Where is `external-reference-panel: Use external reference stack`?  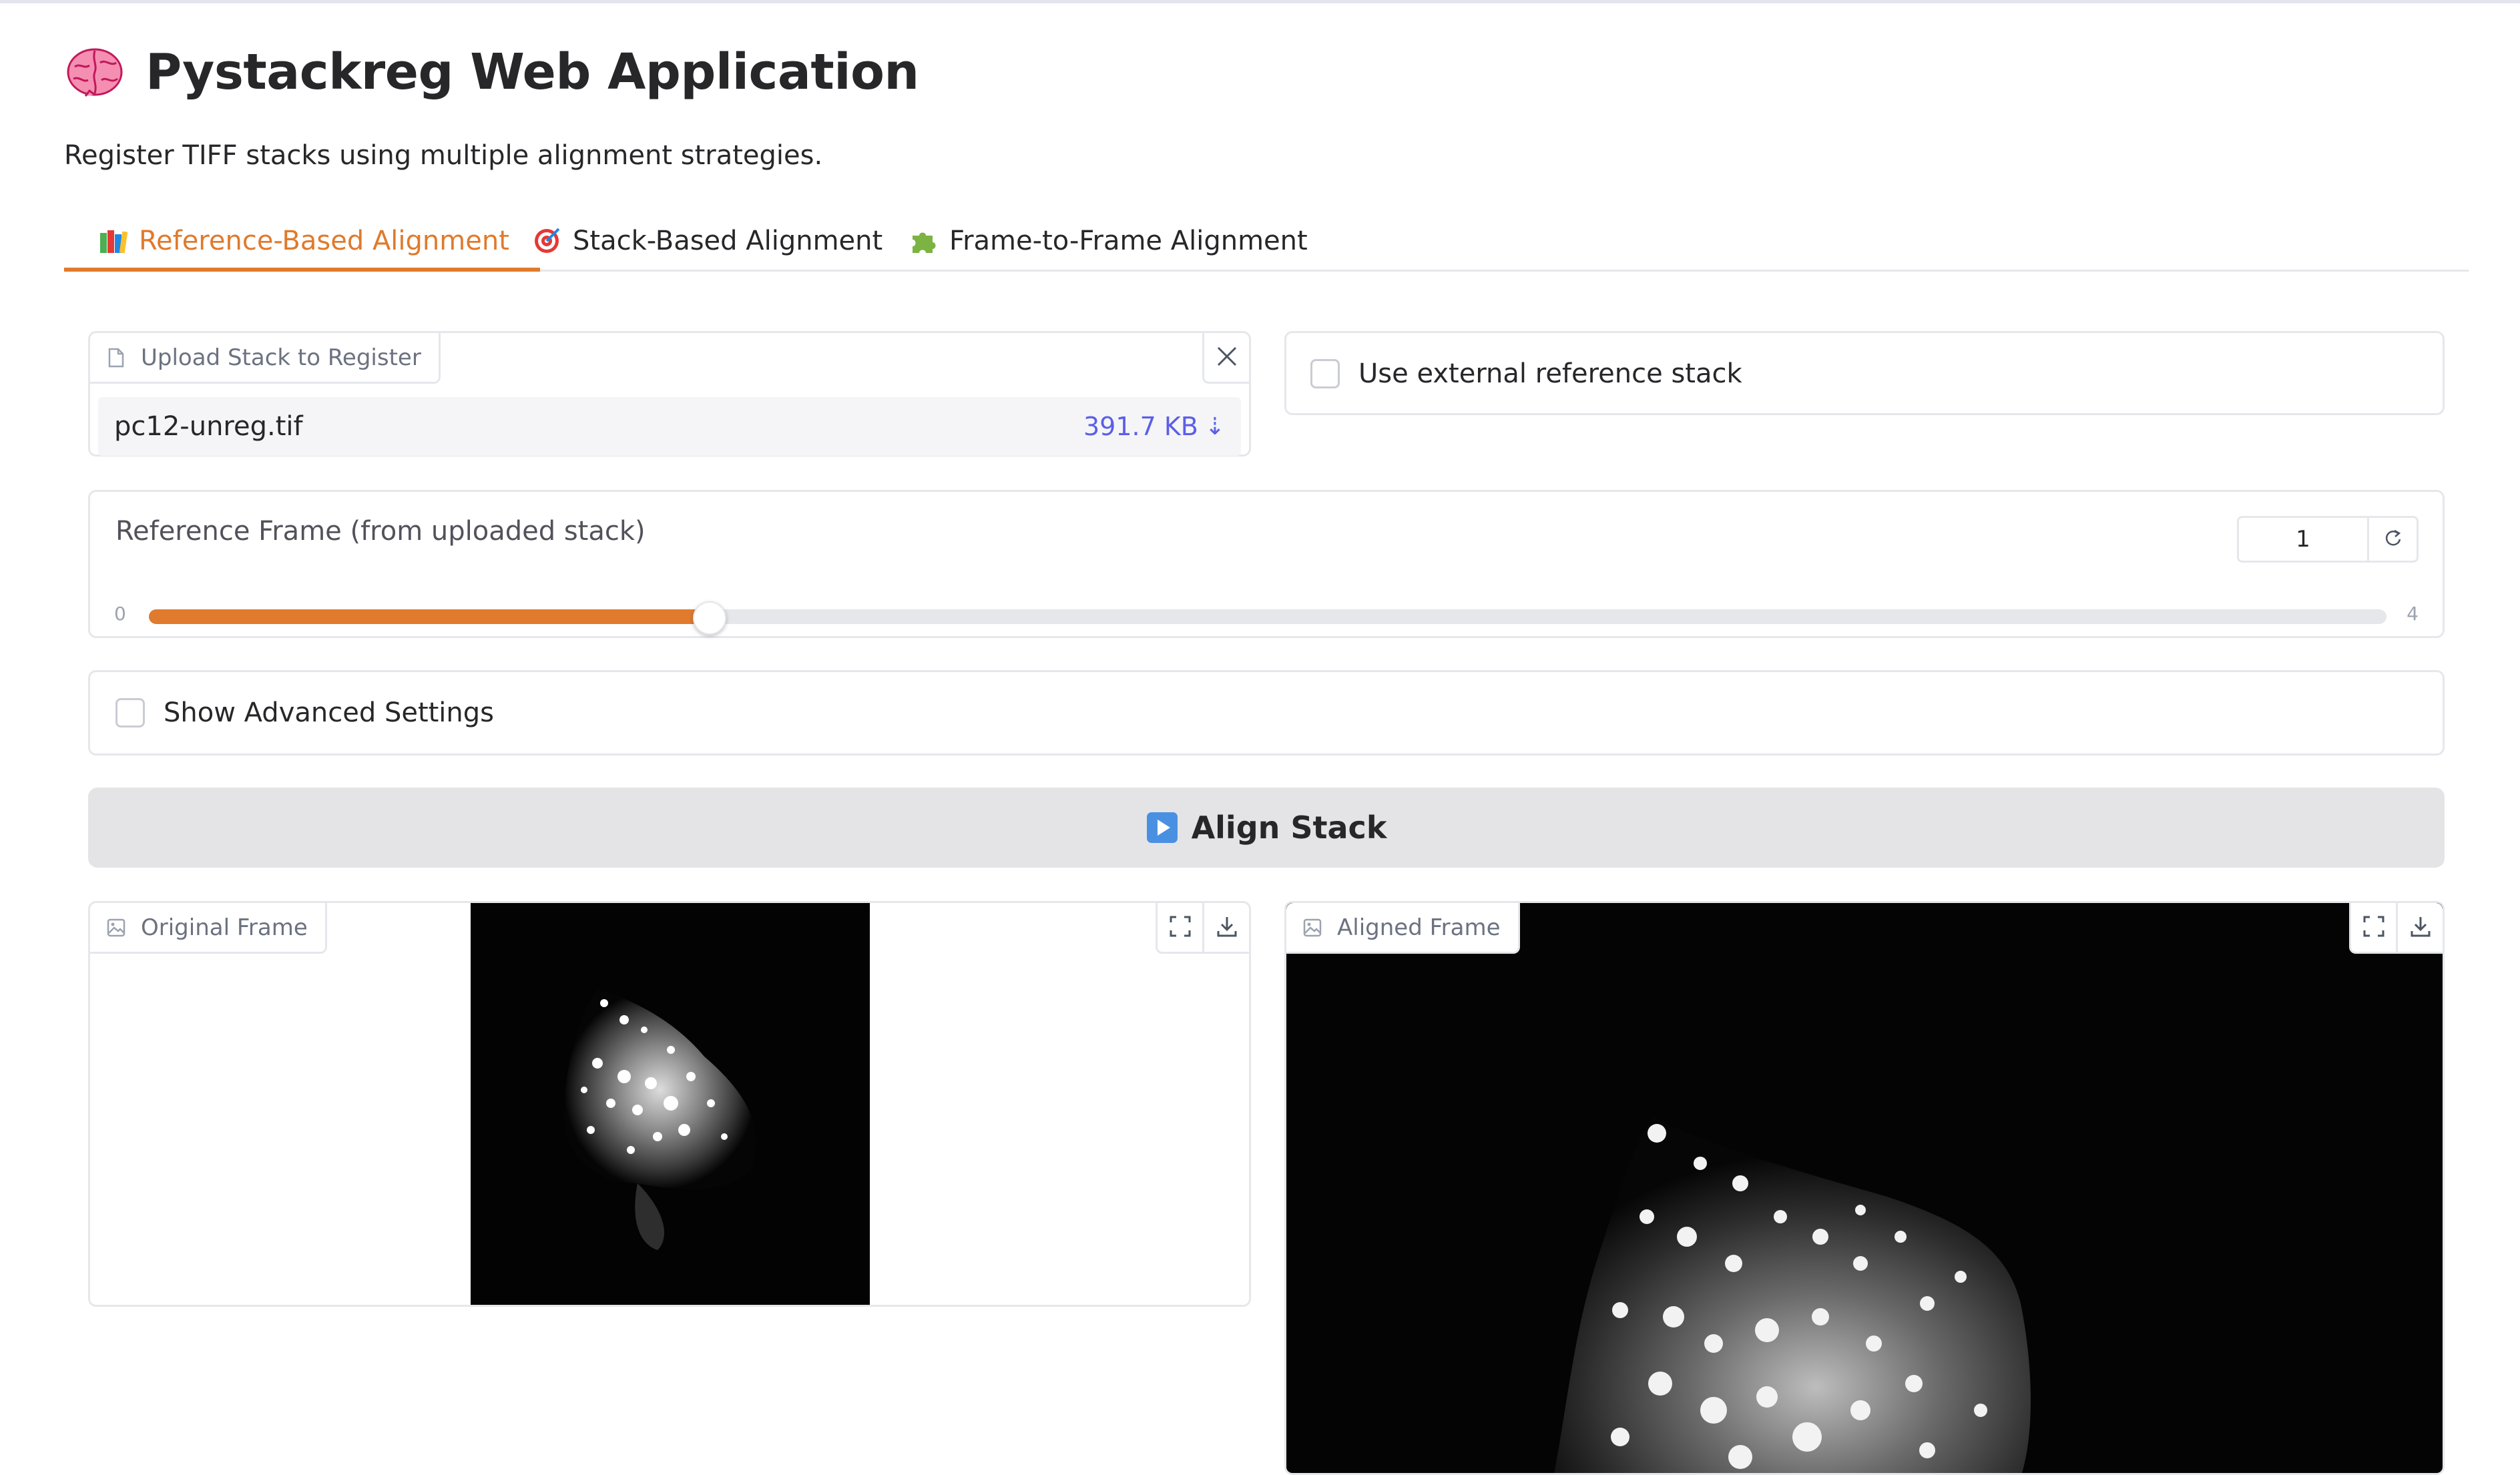 external-reference-panel: Use external reference stack is located at coordinates (1865, 373).